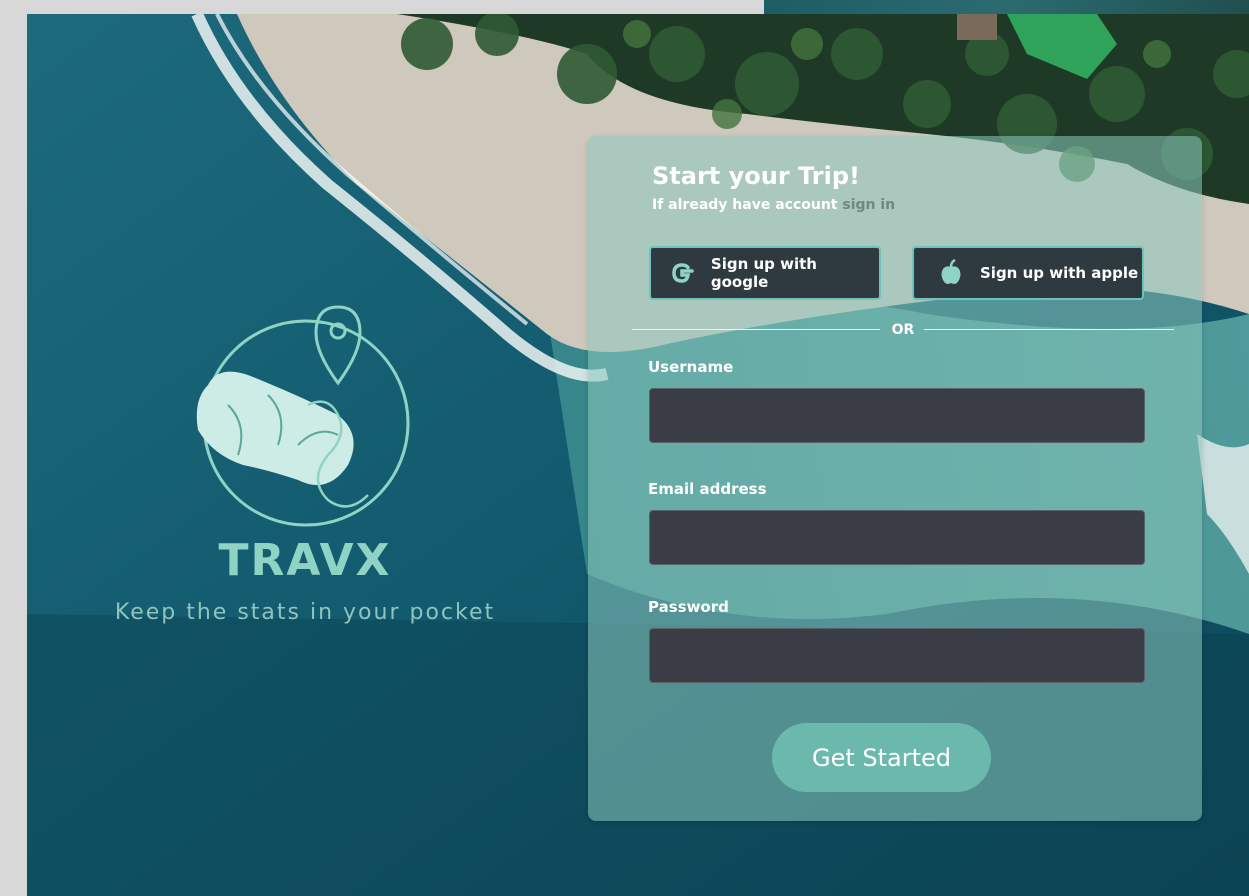 The height and width of the screenshot is (896, 1249). Describe the element at coordinates (881, 757) in the screenshot. I see `get-started-button: Get Started` at that location.